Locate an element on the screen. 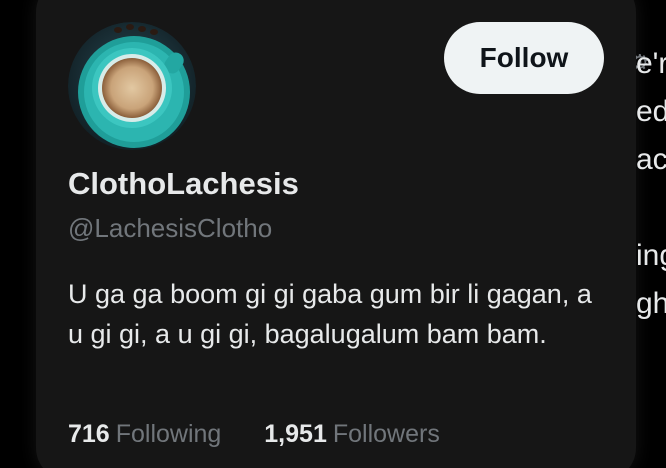 The image size is (666, 468). followers-link: 1,951 Followers is located at coordinates (352, 434).